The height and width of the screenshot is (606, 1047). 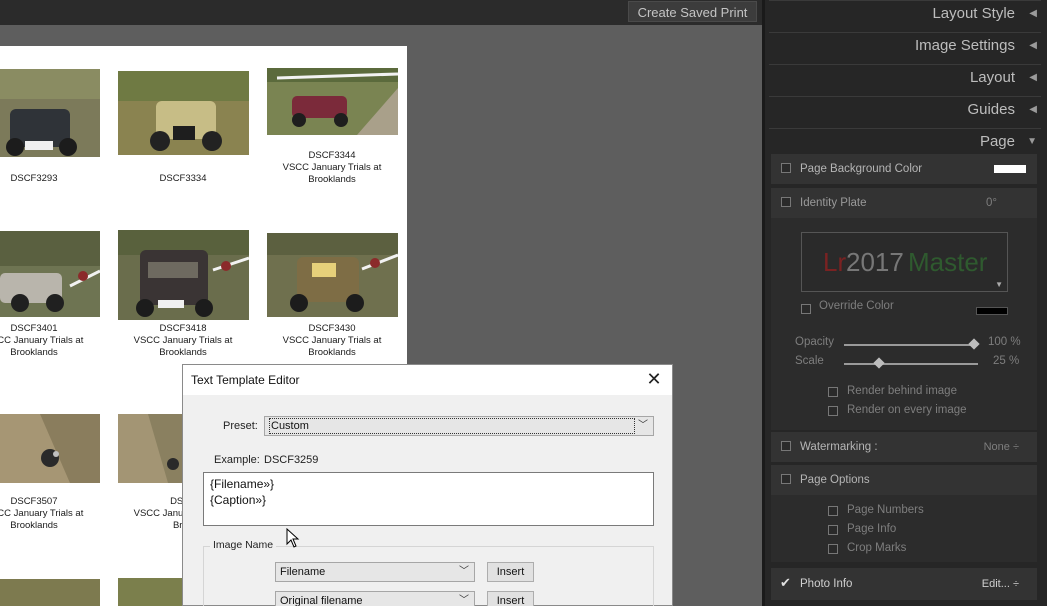 I want to click on caption-dscf3293: DSCF3293, so click(x=52, y=179).